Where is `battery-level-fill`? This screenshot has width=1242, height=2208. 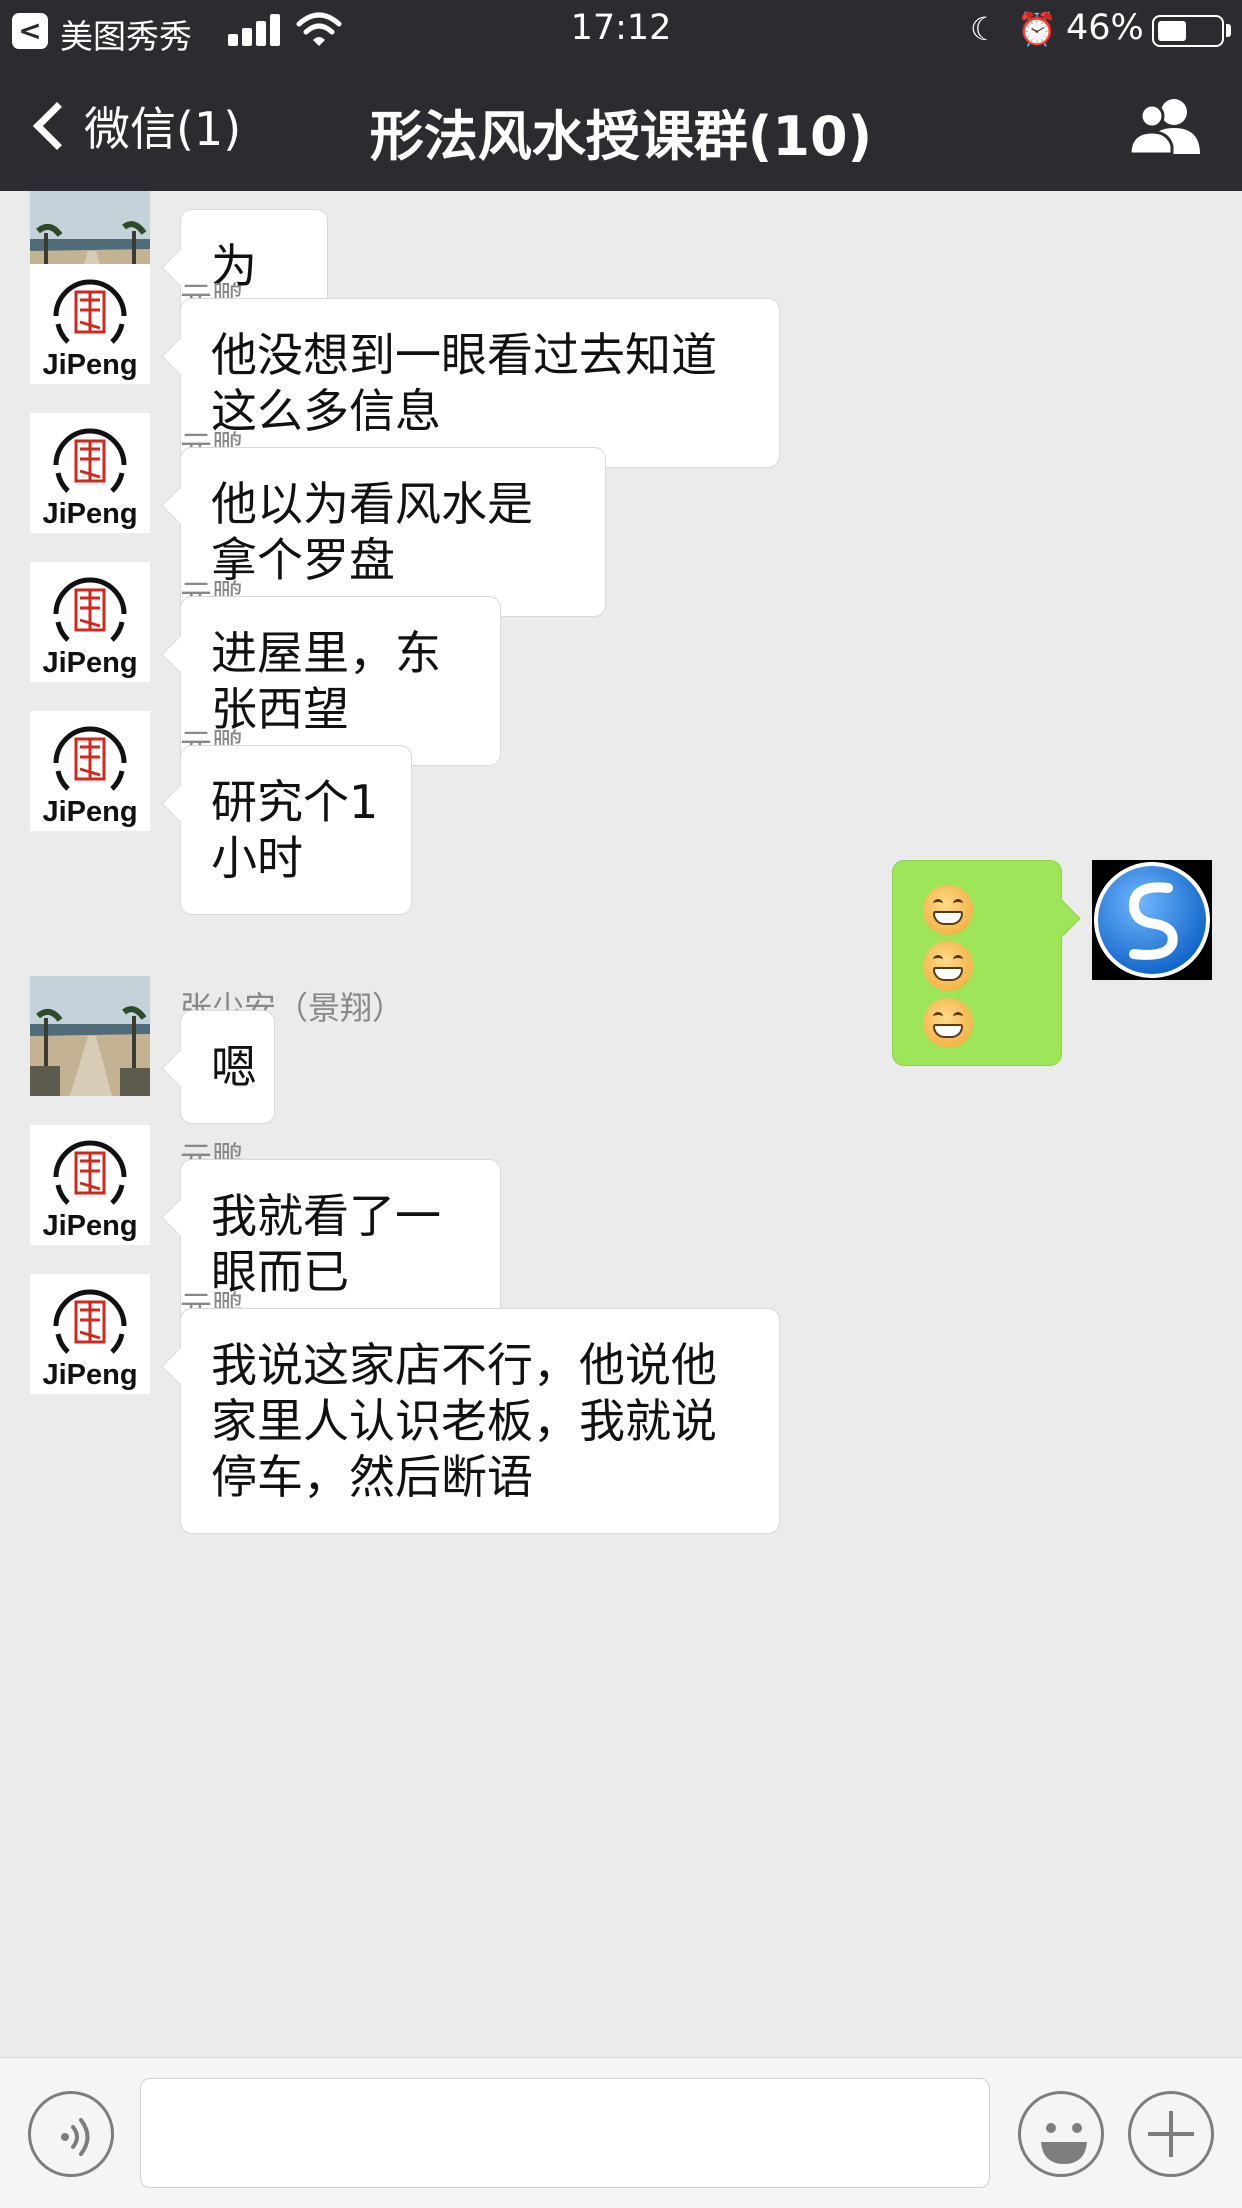 battery-level-fill is located at coordinates (1172, 31).